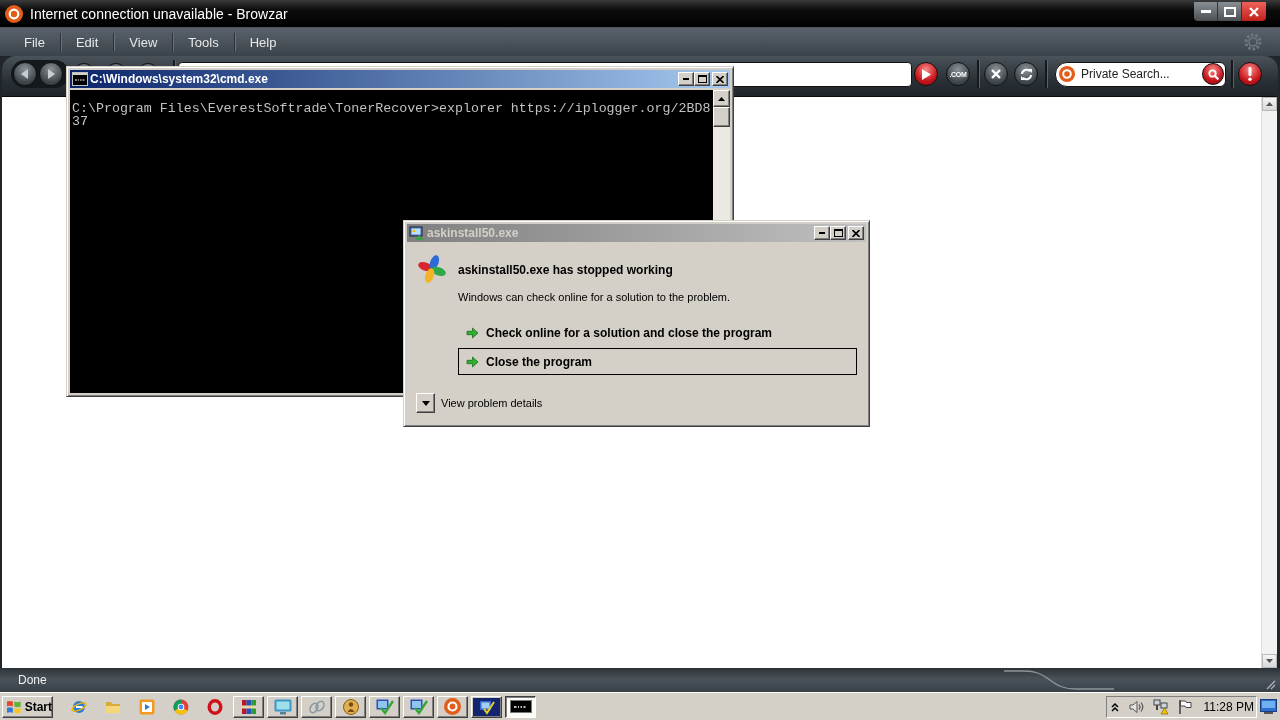 The height and width of the screenshot is (720, 1280). I want to click on pinwheel-icon, so click(432, 269).